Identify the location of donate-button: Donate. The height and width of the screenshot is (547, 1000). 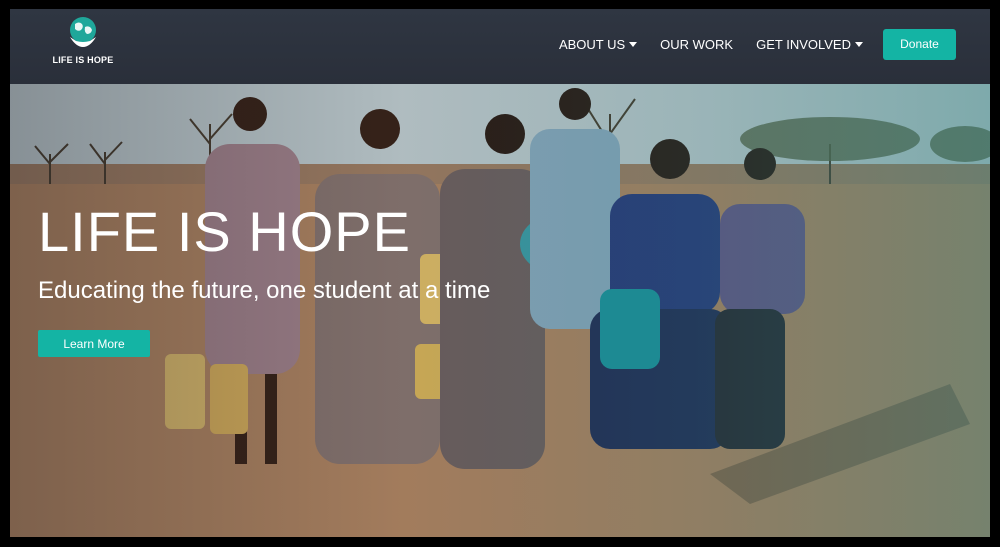
(919, 44).